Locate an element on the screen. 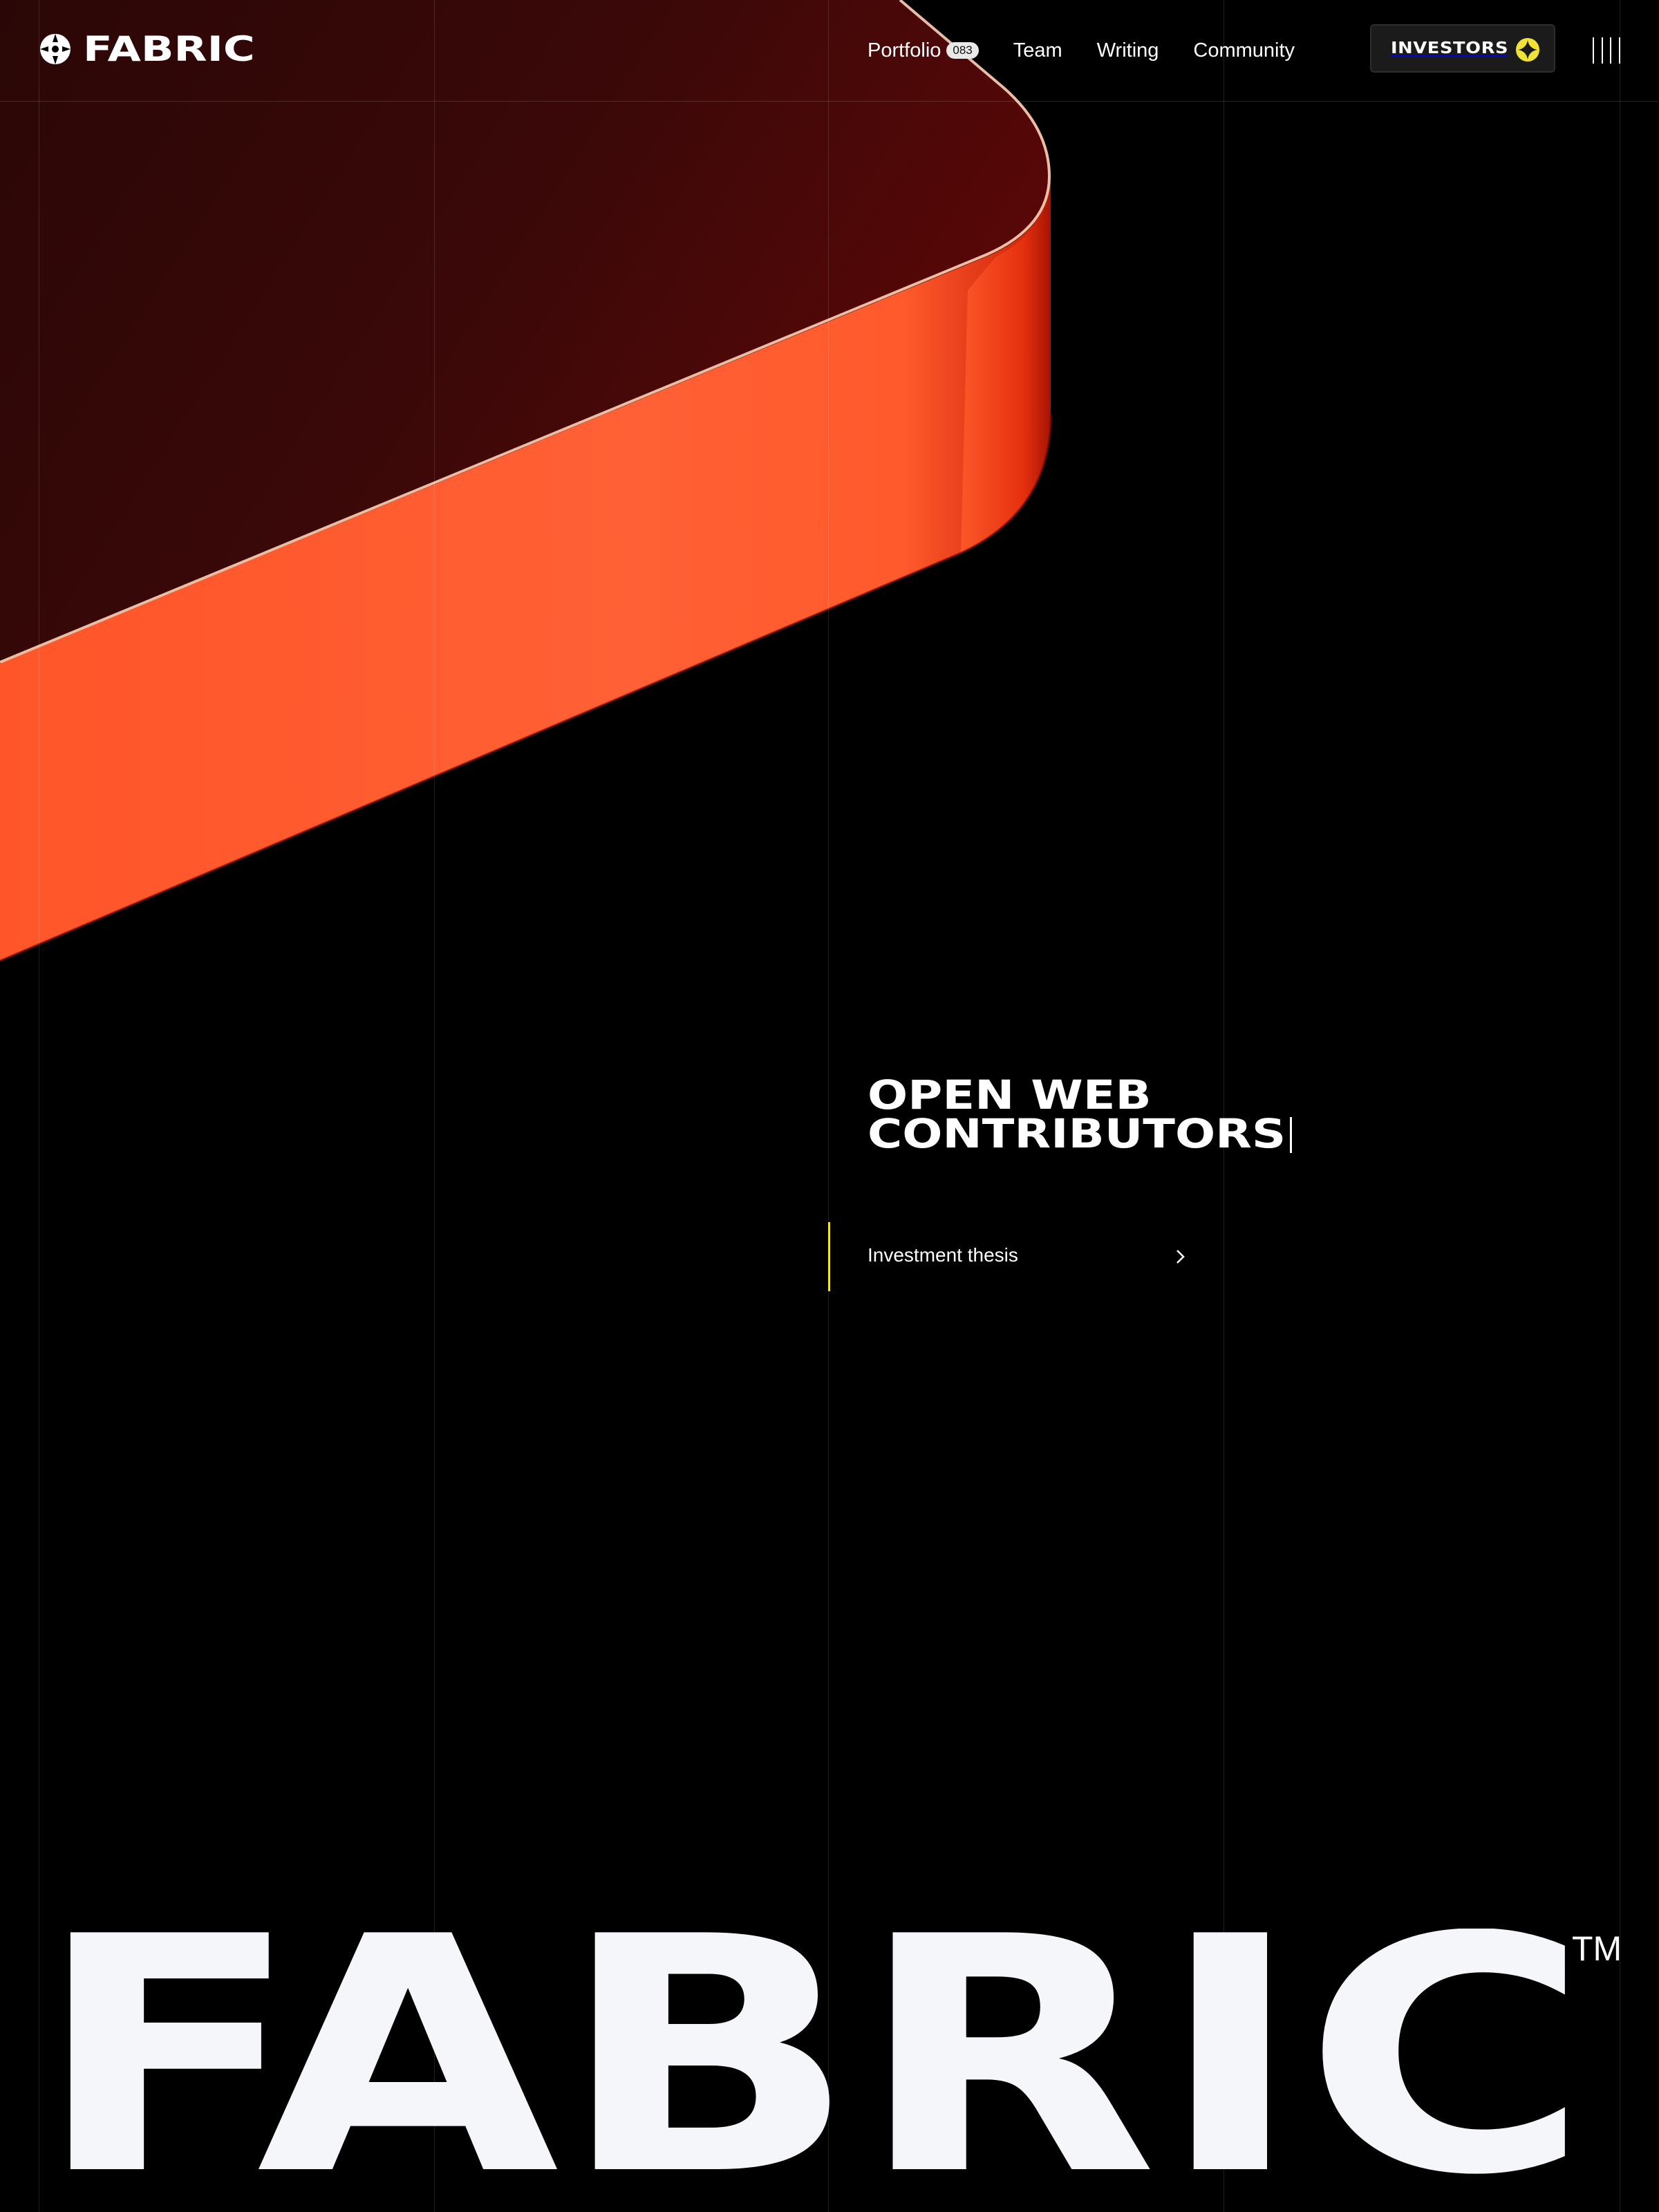 The height and width of the screenshot is (2212, 1659). logo-link: FABRIC is located at coordinates (147, 49).